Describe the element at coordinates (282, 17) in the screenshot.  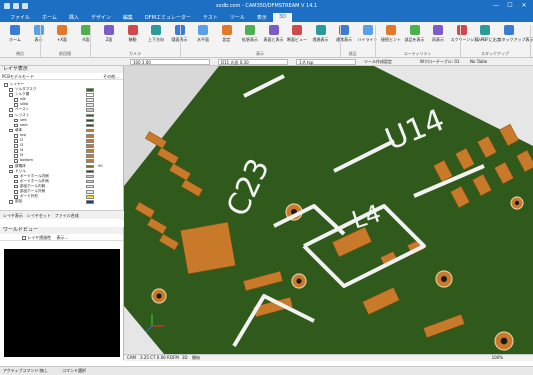
I see `ribbon-tab: 3D` at that location.